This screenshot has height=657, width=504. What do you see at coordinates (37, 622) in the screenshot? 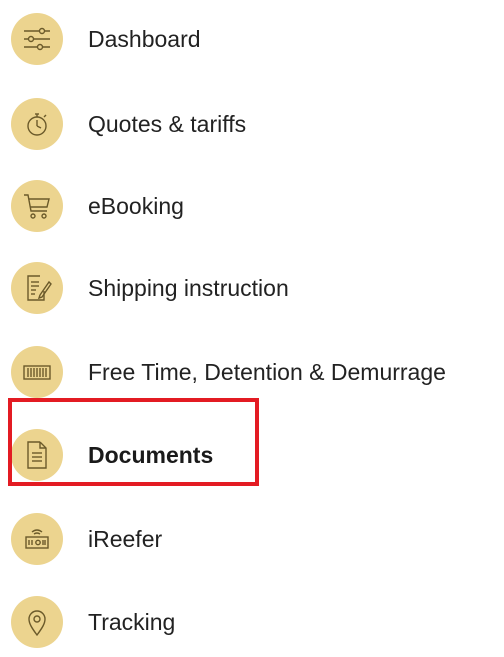
I see `location-pin-icon` at bounding box center [37, 622].